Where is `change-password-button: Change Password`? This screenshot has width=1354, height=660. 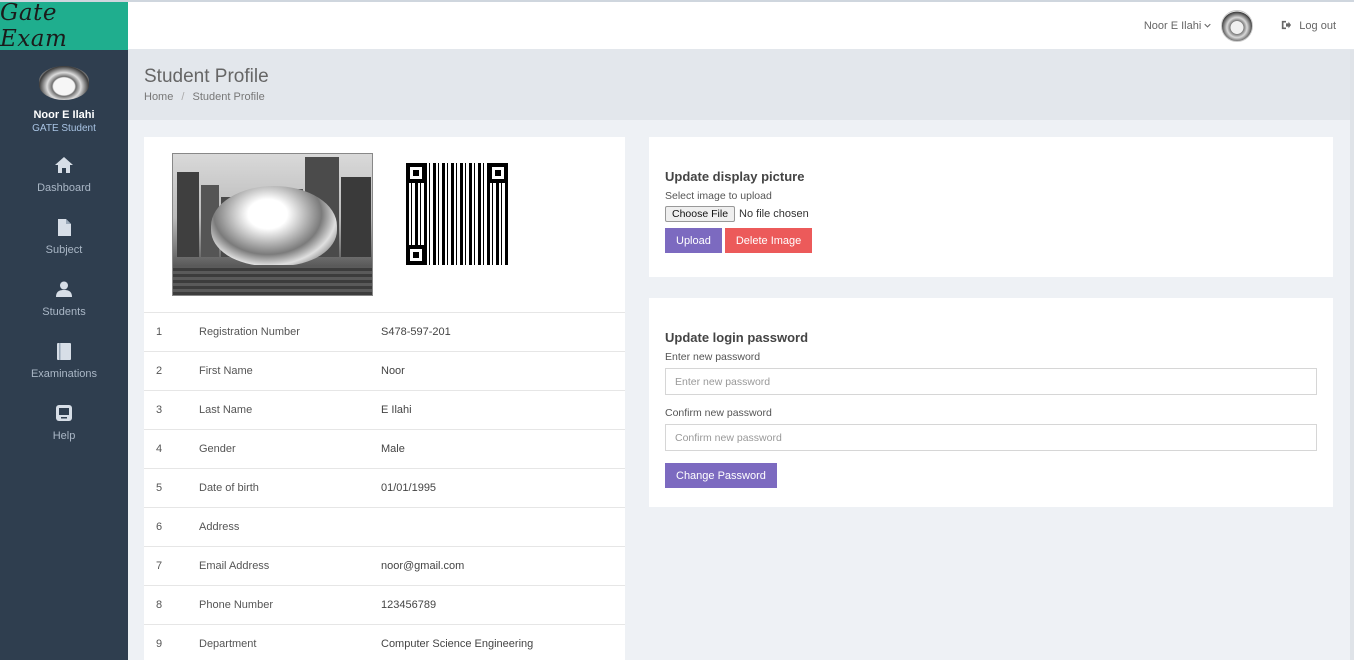
change-password-button: Change Password is located at coordinates (721, 475).